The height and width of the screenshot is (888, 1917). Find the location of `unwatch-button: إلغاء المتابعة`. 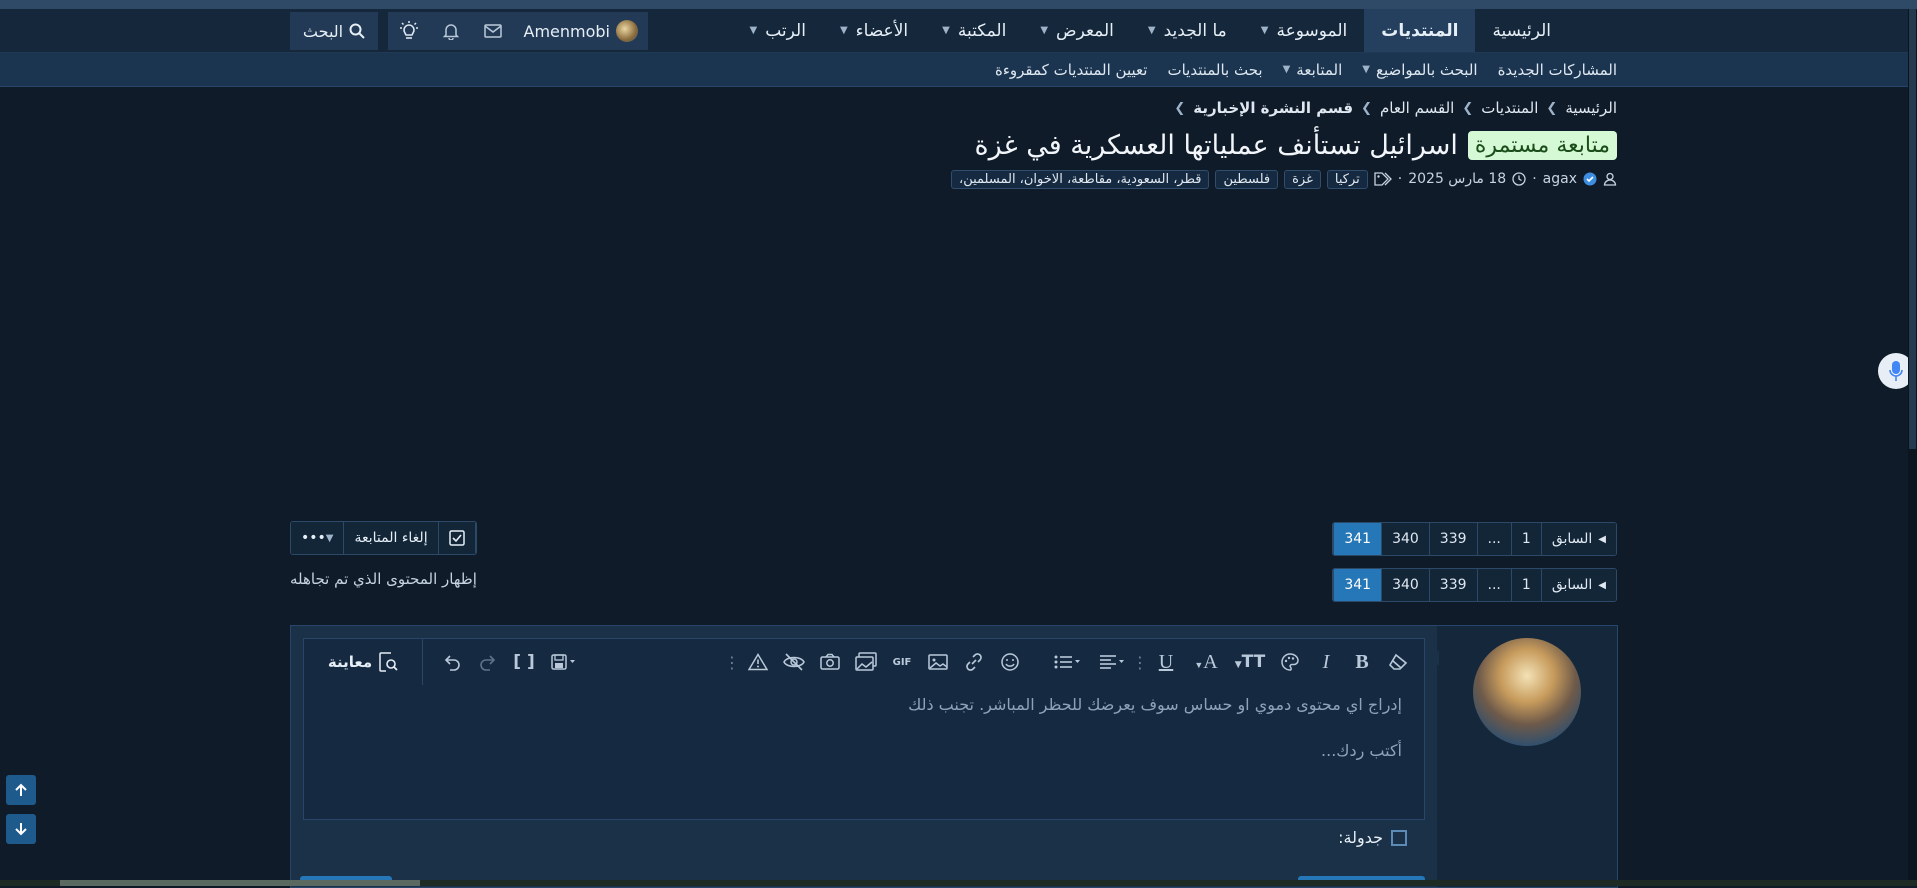

unwatch-button: إلغاء المتابعة is located at coordinates (391, 538).